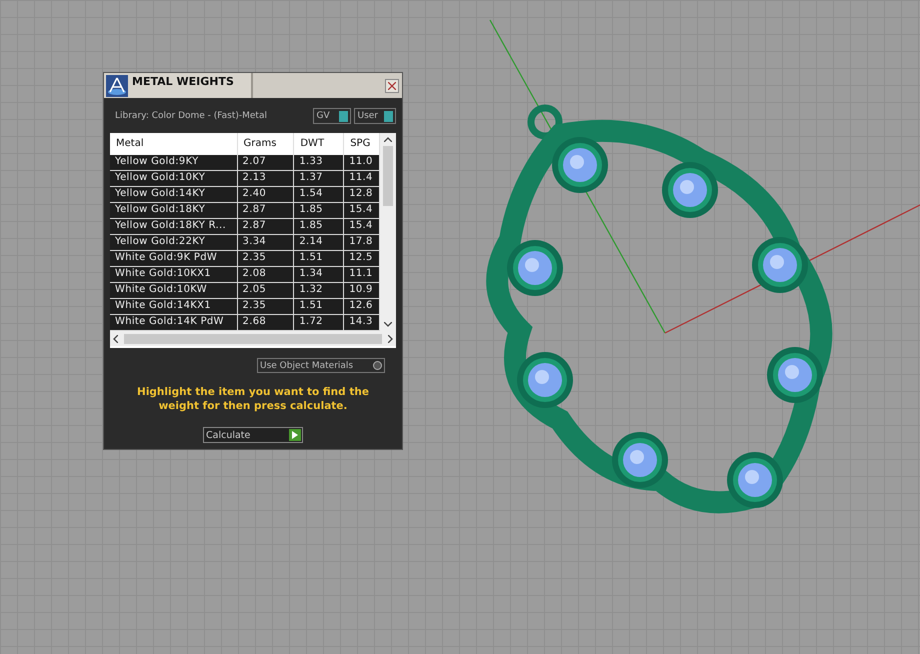  I want to click on table-cell: Yellow Gold:9KY, so click(174, 162).